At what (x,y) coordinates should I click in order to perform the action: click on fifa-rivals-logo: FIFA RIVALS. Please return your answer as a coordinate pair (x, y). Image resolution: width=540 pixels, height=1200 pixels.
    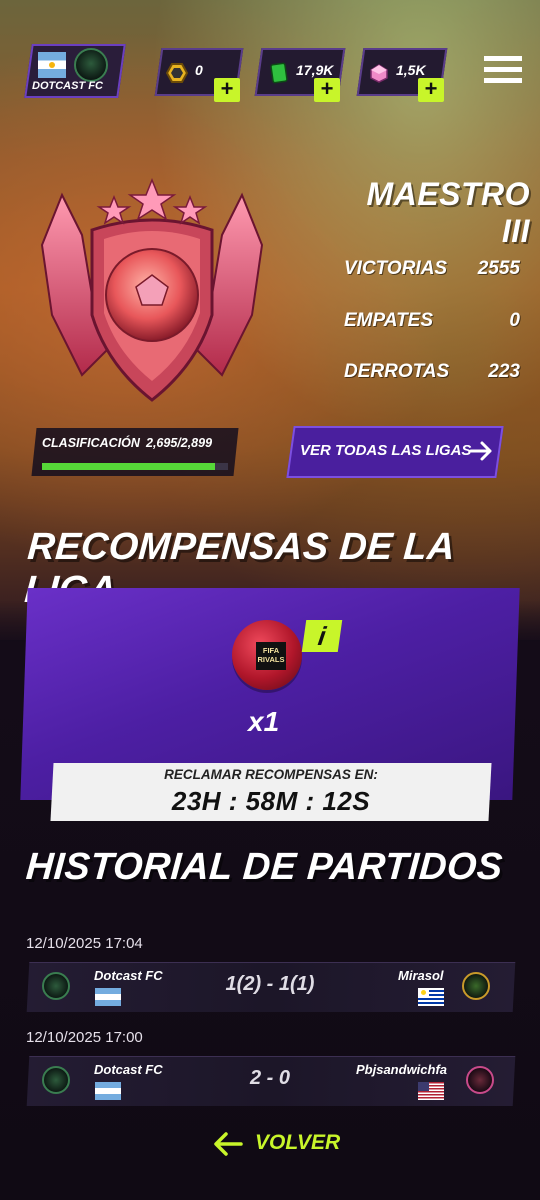
    Looking at the image, I should click on (271, 656).